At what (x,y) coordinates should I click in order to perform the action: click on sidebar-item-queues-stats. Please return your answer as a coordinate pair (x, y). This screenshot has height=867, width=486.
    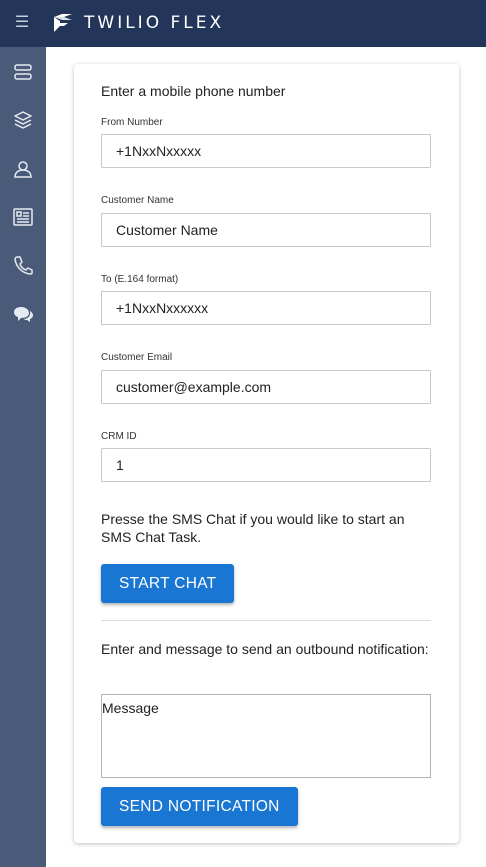
    Looking at the image, I should click on (23, 217).